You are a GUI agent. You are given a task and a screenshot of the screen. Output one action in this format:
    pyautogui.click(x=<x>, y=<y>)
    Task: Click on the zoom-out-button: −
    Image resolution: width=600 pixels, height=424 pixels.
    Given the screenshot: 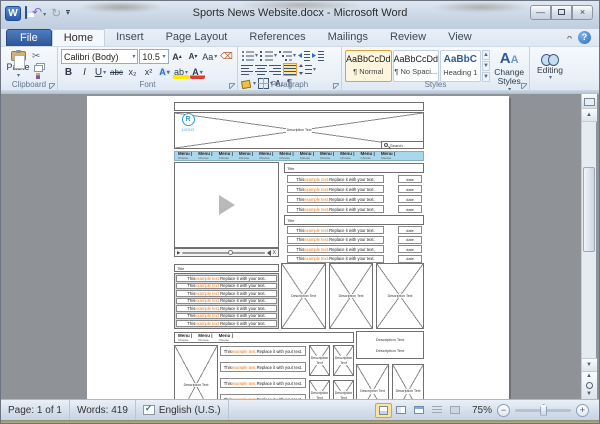 What is the action you would take?
    pyautogui.click(x=503, y=410)
    